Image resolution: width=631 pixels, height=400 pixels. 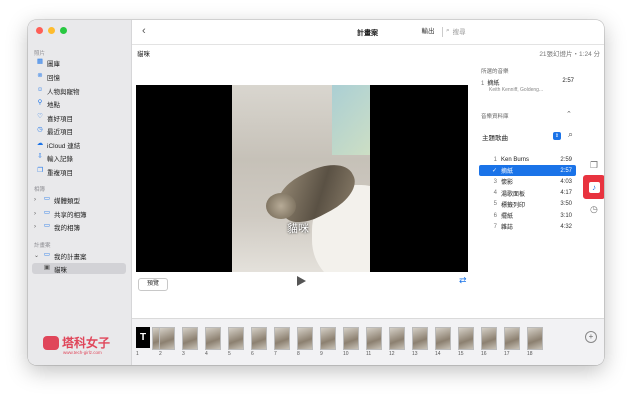 What do you see at coordinates (40, 54) in the screenshot?
I see `sidebar-section-photos: 照片` at bounding box center [40, 54].